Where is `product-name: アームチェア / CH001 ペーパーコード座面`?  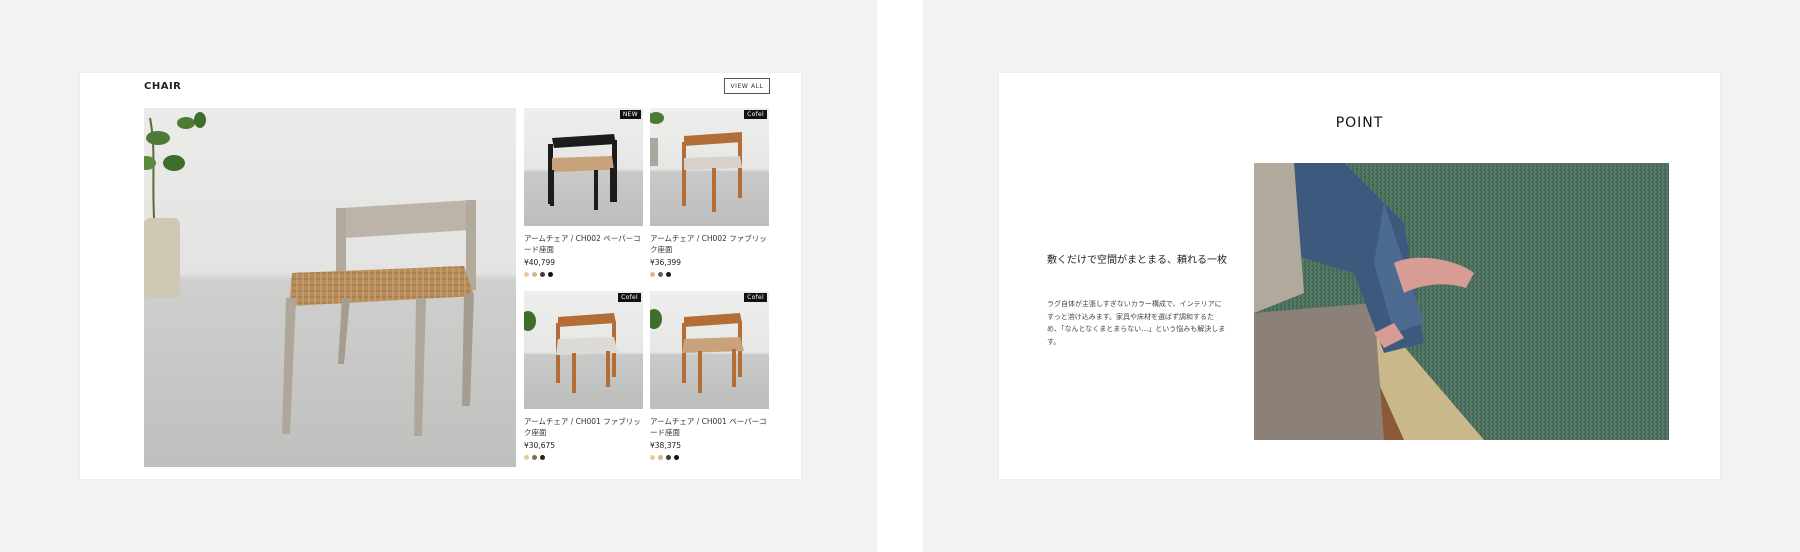 product-name: アームチェア / CH001 ペーパーコード座面 is located at coordinates (709, 427).